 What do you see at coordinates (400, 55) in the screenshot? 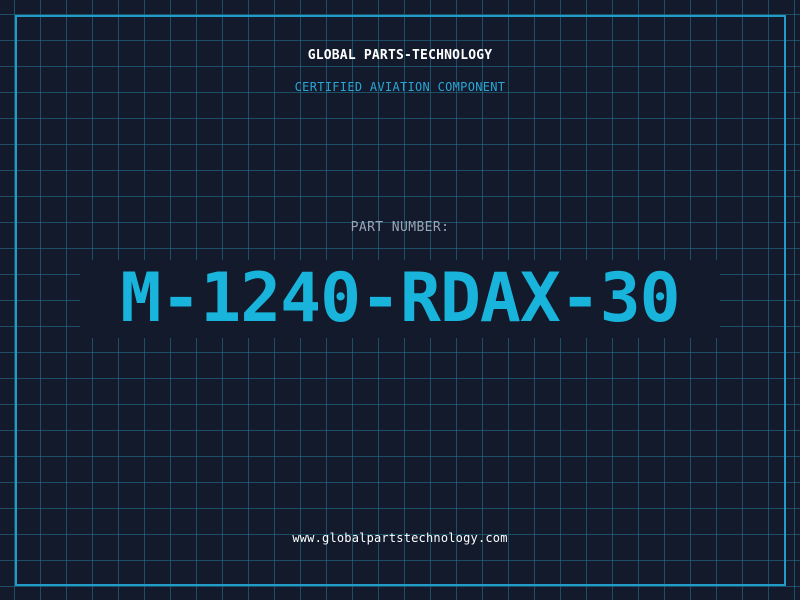
I see `company-name: GLOBAL PARTS-TECHNOLOGY` at bounding box center [400, 55].